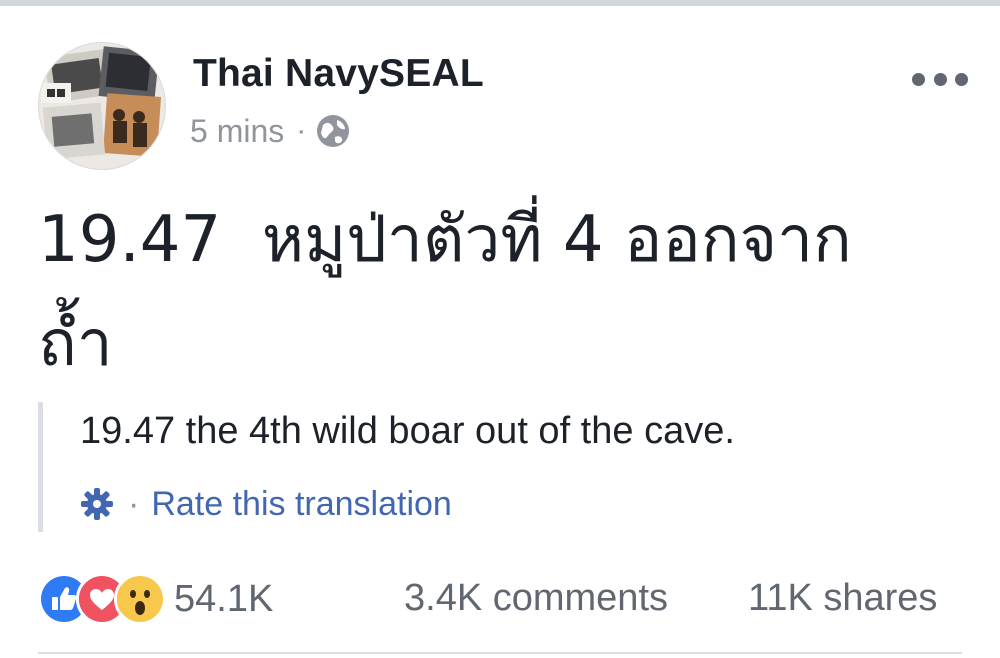 The image size is (1000, 658). I want to click on page-name-link: Thai NavySEAL, so click(338, 74).